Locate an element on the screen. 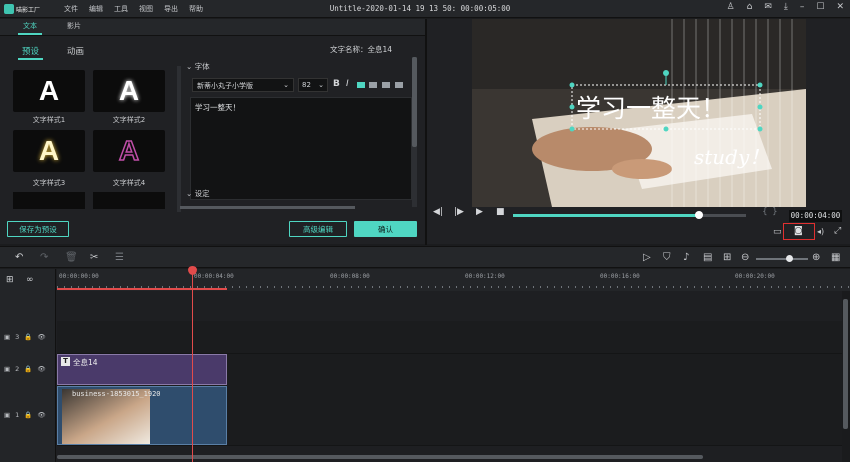 The image size is (850, 462). menu-file: 文件 is located at coordinates (71, 9).